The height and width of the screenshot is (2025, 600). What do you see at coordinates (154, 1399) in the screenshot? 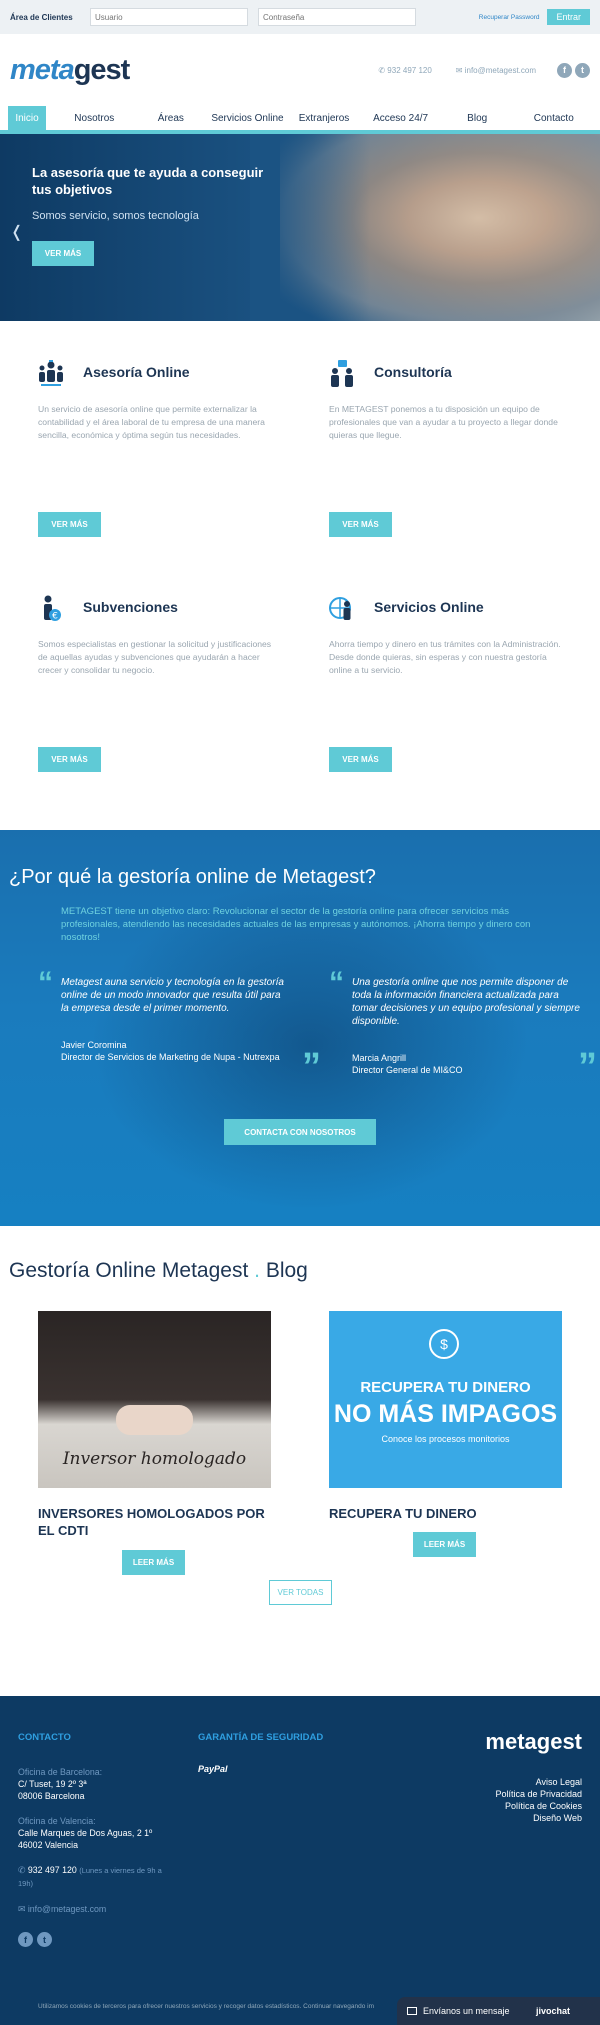
I see `blog-post-image: Inversor homologado` at bounding box center [154, 1399].